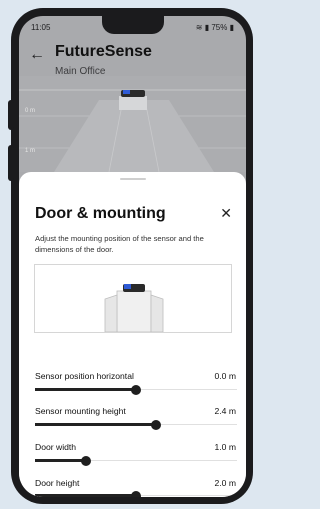 This screenshot has width=320, height=509. I want to click on axis-label-1: 1 m, so click(30, 151).